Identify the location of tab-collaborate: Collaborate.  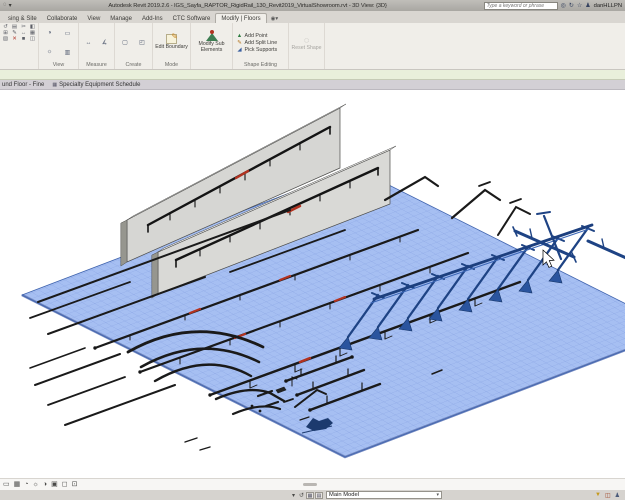
(62, 18).